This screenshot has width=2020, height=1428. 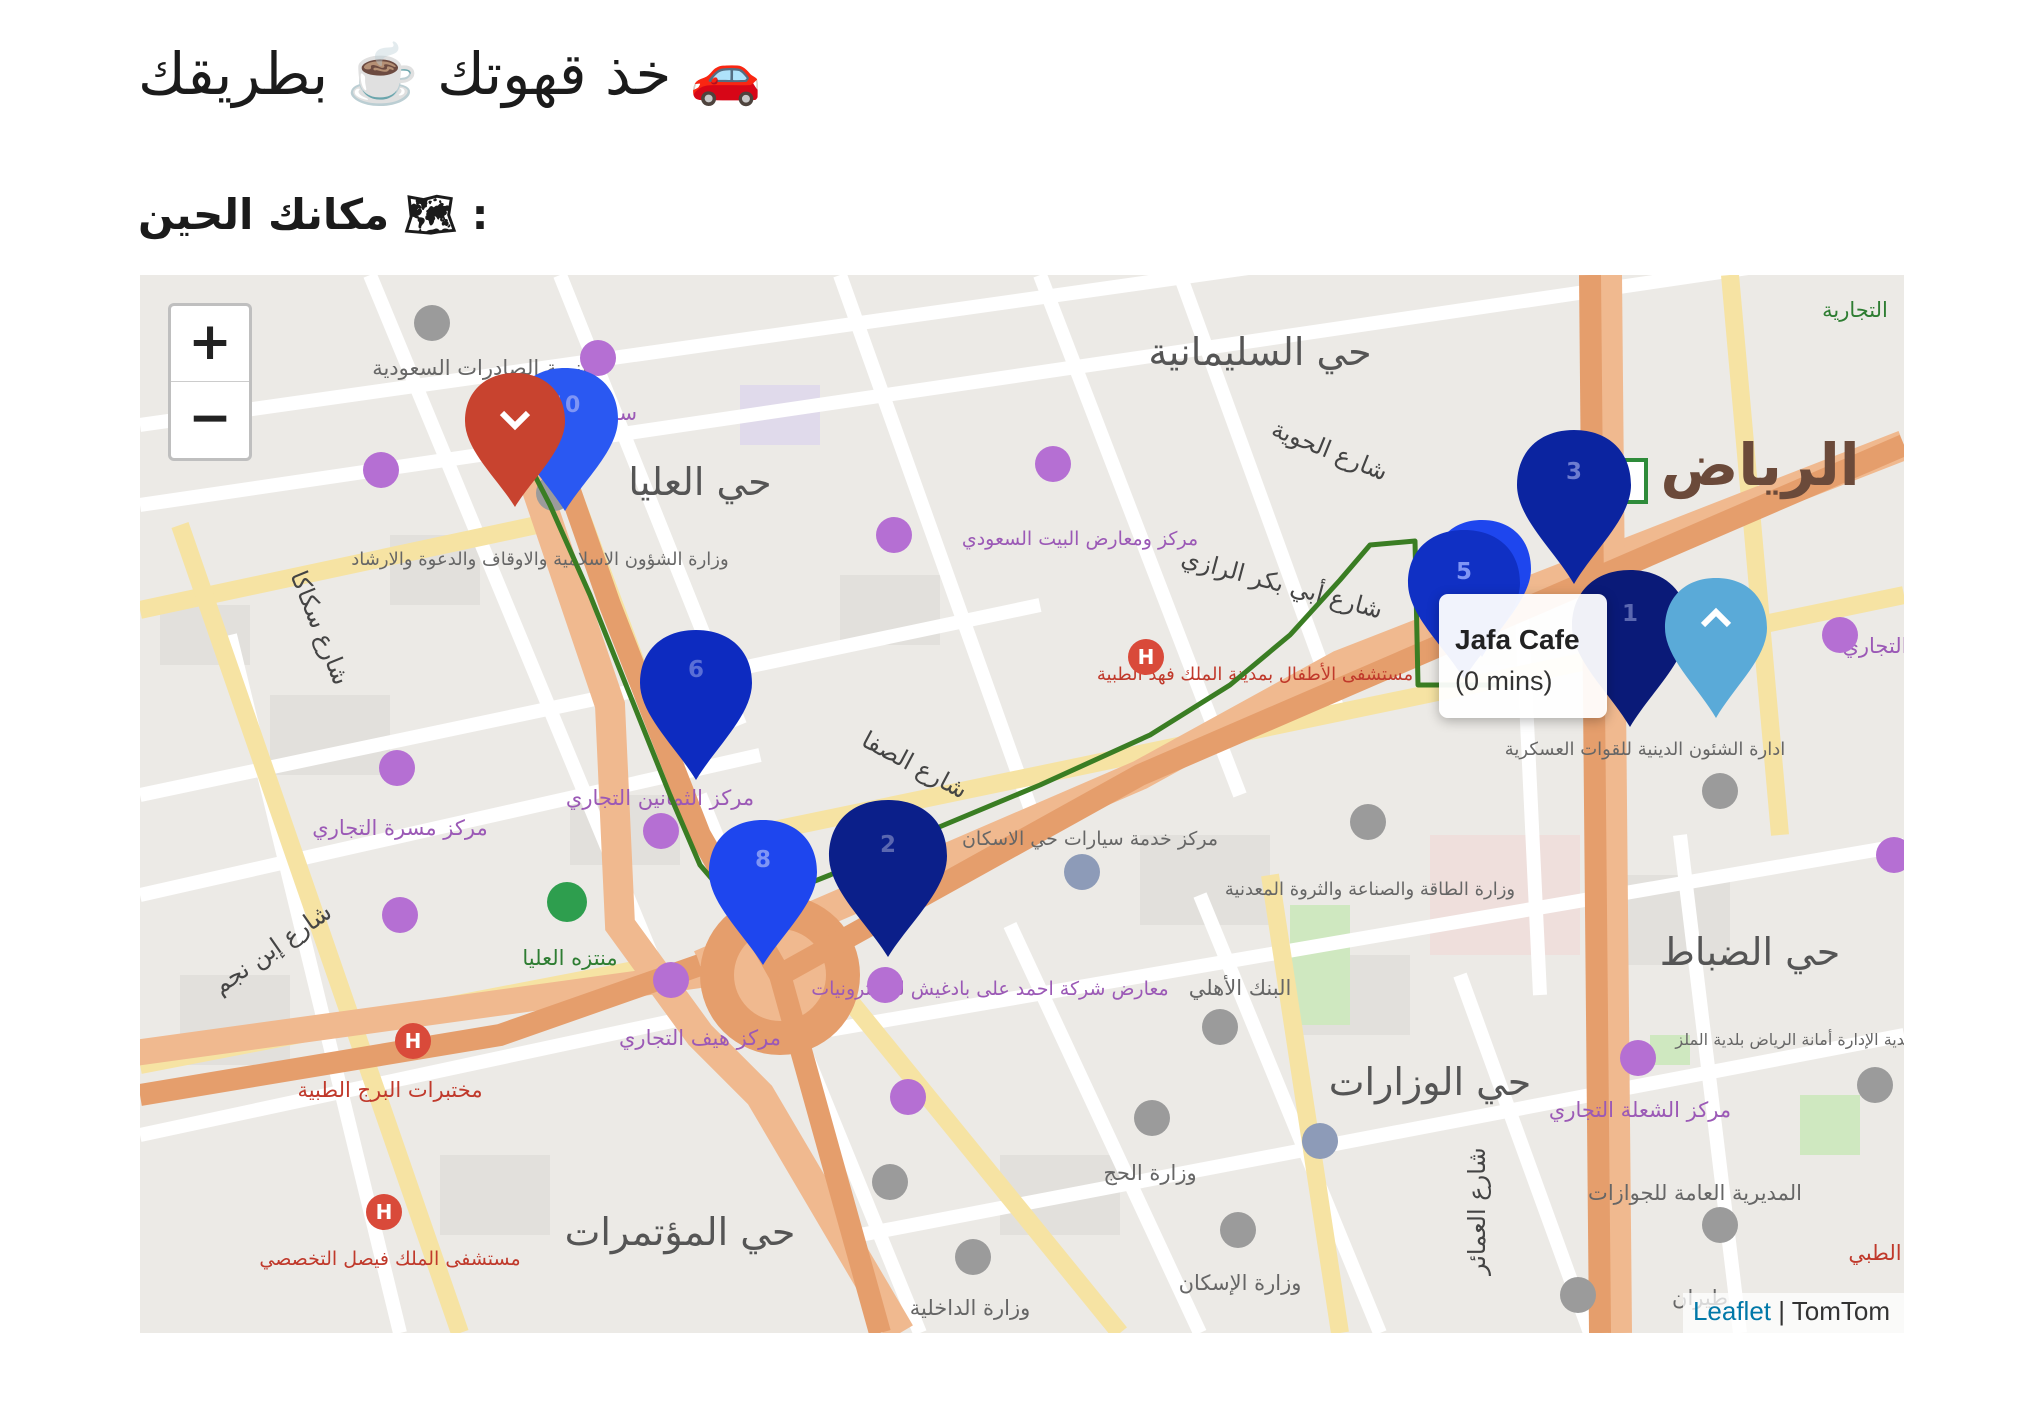 What do you see at coordinates (1630, 614) in the screenshot?
I see `svg-text: 1` at bounding box center [1630, 614].